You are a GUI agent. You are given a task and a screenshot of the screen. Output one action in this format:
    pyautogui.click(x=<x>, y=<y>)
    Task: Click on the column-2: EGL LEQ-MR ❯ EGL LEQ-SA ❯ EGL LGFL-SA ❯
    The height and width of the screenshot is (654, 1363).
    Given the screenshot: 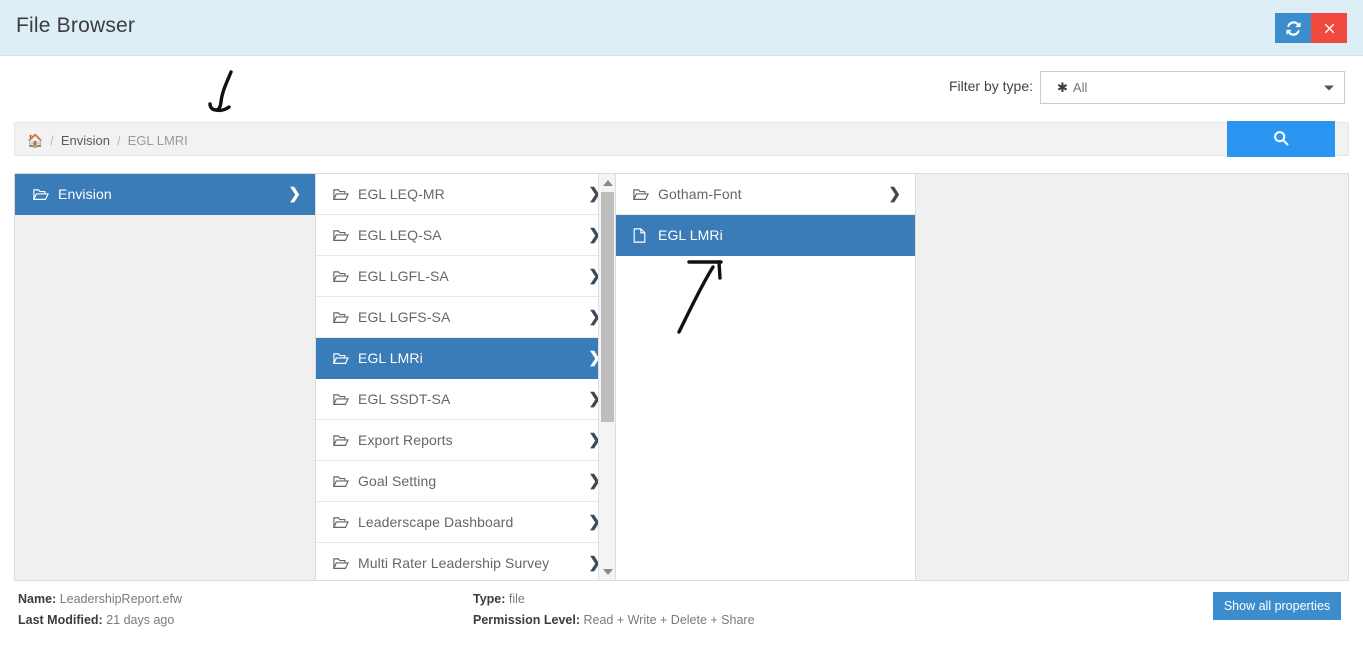 What is the action you would take?
    pyautogui.click(x=466, y=377)
    